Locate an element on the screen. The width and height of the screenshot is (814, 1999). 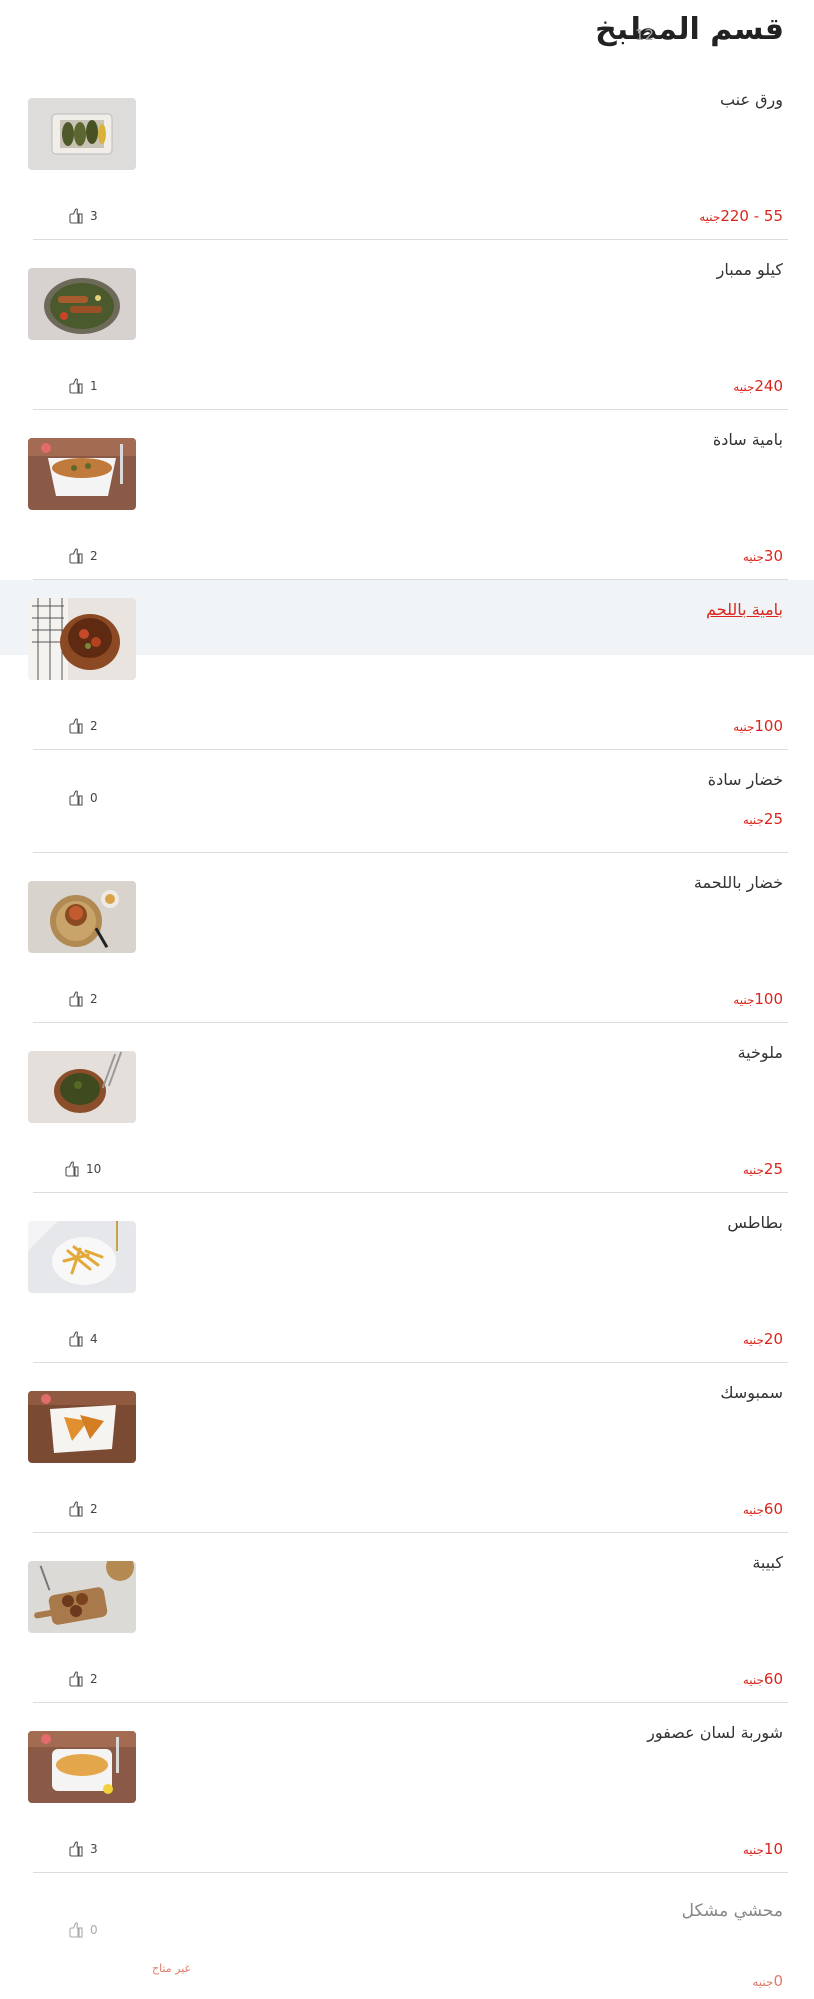
menu-item: شوربة لسان عصفور 10جنيه 3 is located at coordinates (407, 1788).